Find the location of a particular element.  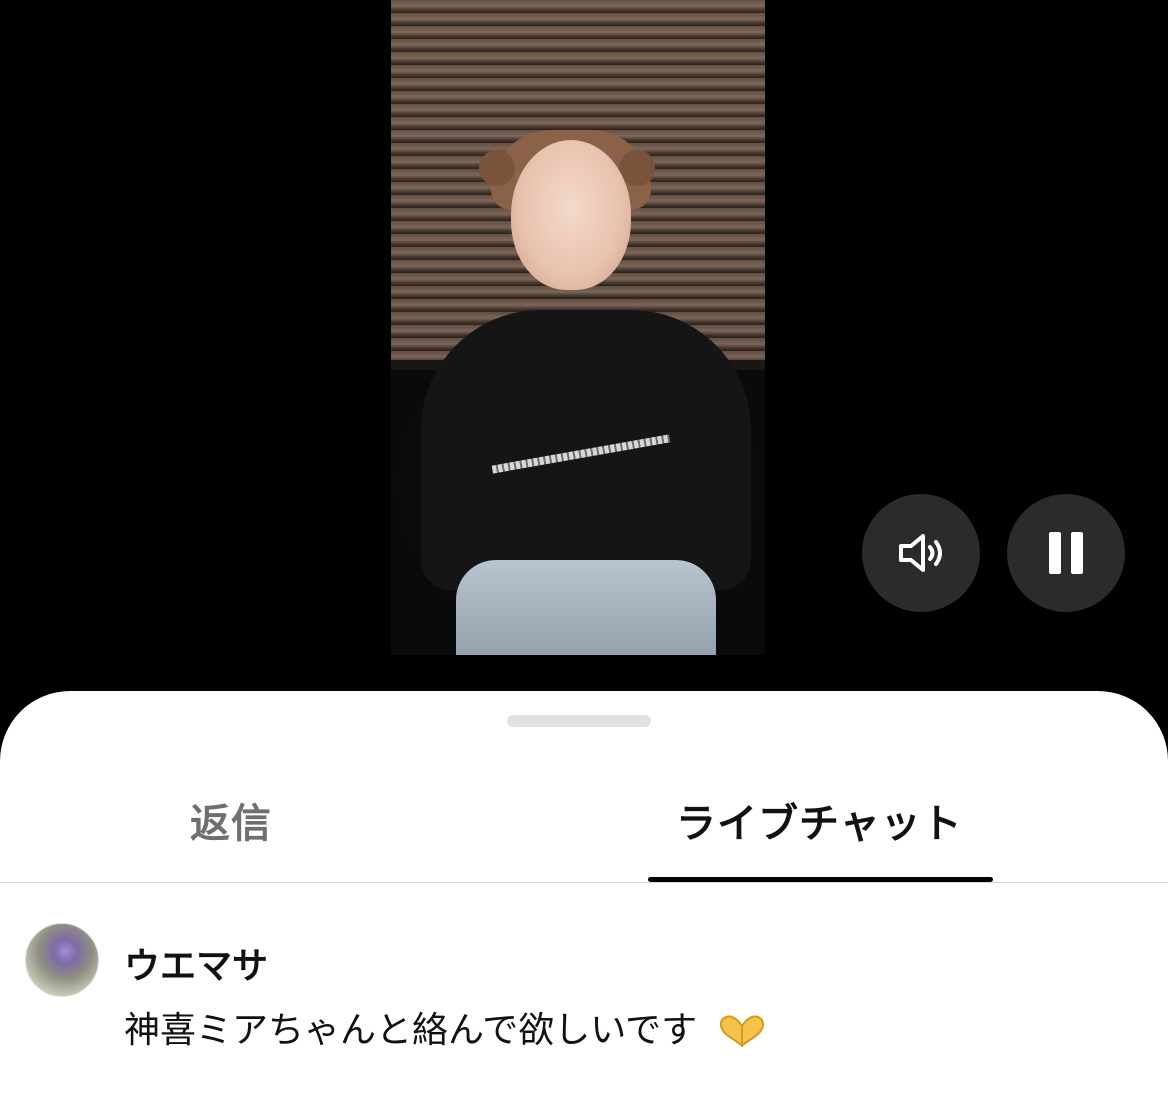

sheet-grabber is located at coordinates (579, 721).